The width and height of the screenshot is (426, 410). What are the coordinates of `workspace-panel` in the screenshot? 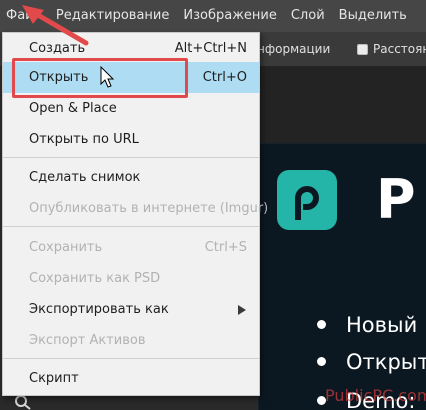 It's located at (342, 104).